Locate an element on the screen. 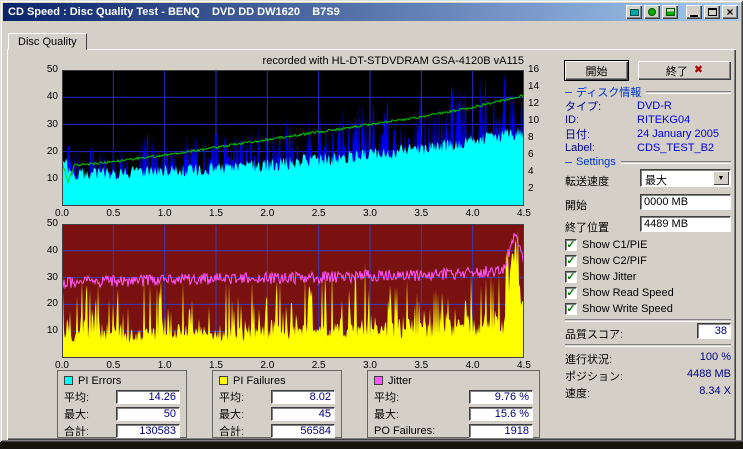 The width and height of the screenshot is (743, 449). checkbox-show-jitter: ✓ Show Jitter is located at coordinates (648, 276).